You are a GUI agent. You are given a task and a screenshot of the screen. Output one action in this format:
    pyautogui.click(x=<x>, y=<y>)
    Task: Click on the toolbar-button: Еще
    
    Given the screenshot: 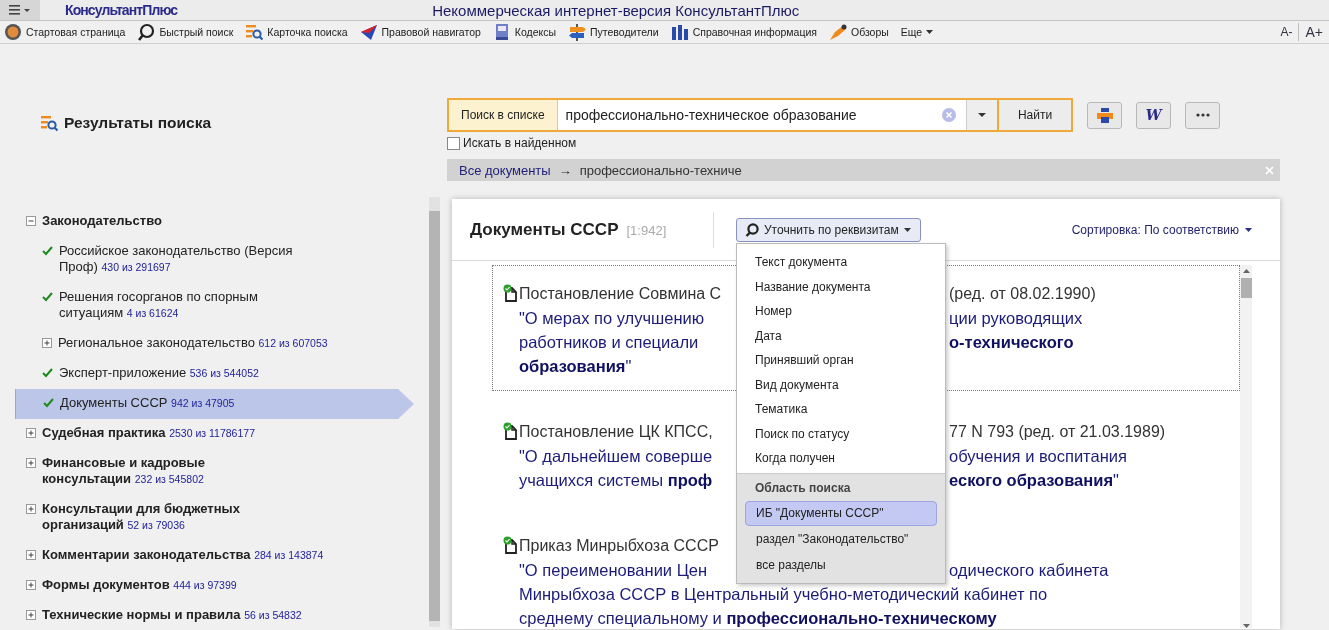 What is the action you would take?
    pyautogui.click(x=917, y=32)
    